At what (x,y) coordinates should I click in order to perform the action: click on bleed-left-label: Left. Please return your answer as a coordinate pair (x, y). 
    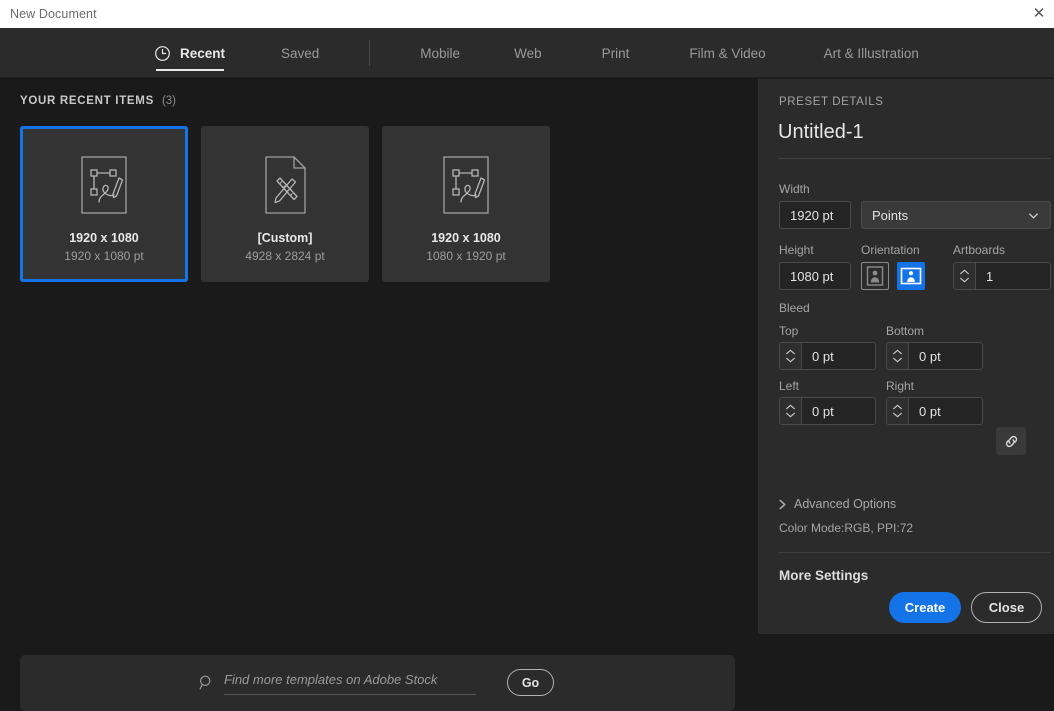
    Looking at the image, I should click on (789, 386).